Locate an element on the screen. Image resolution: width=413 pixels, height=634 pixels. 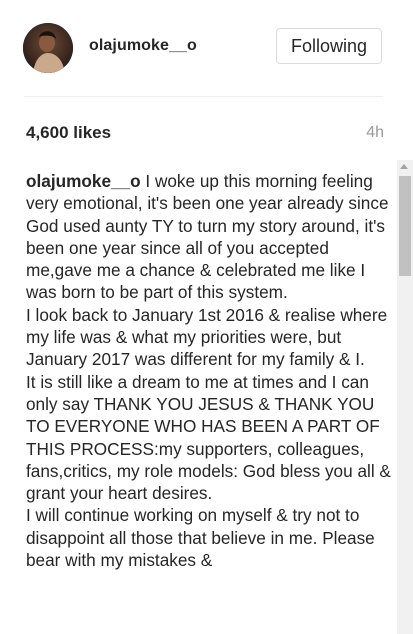
avatar is located at coordinates (48, 48).